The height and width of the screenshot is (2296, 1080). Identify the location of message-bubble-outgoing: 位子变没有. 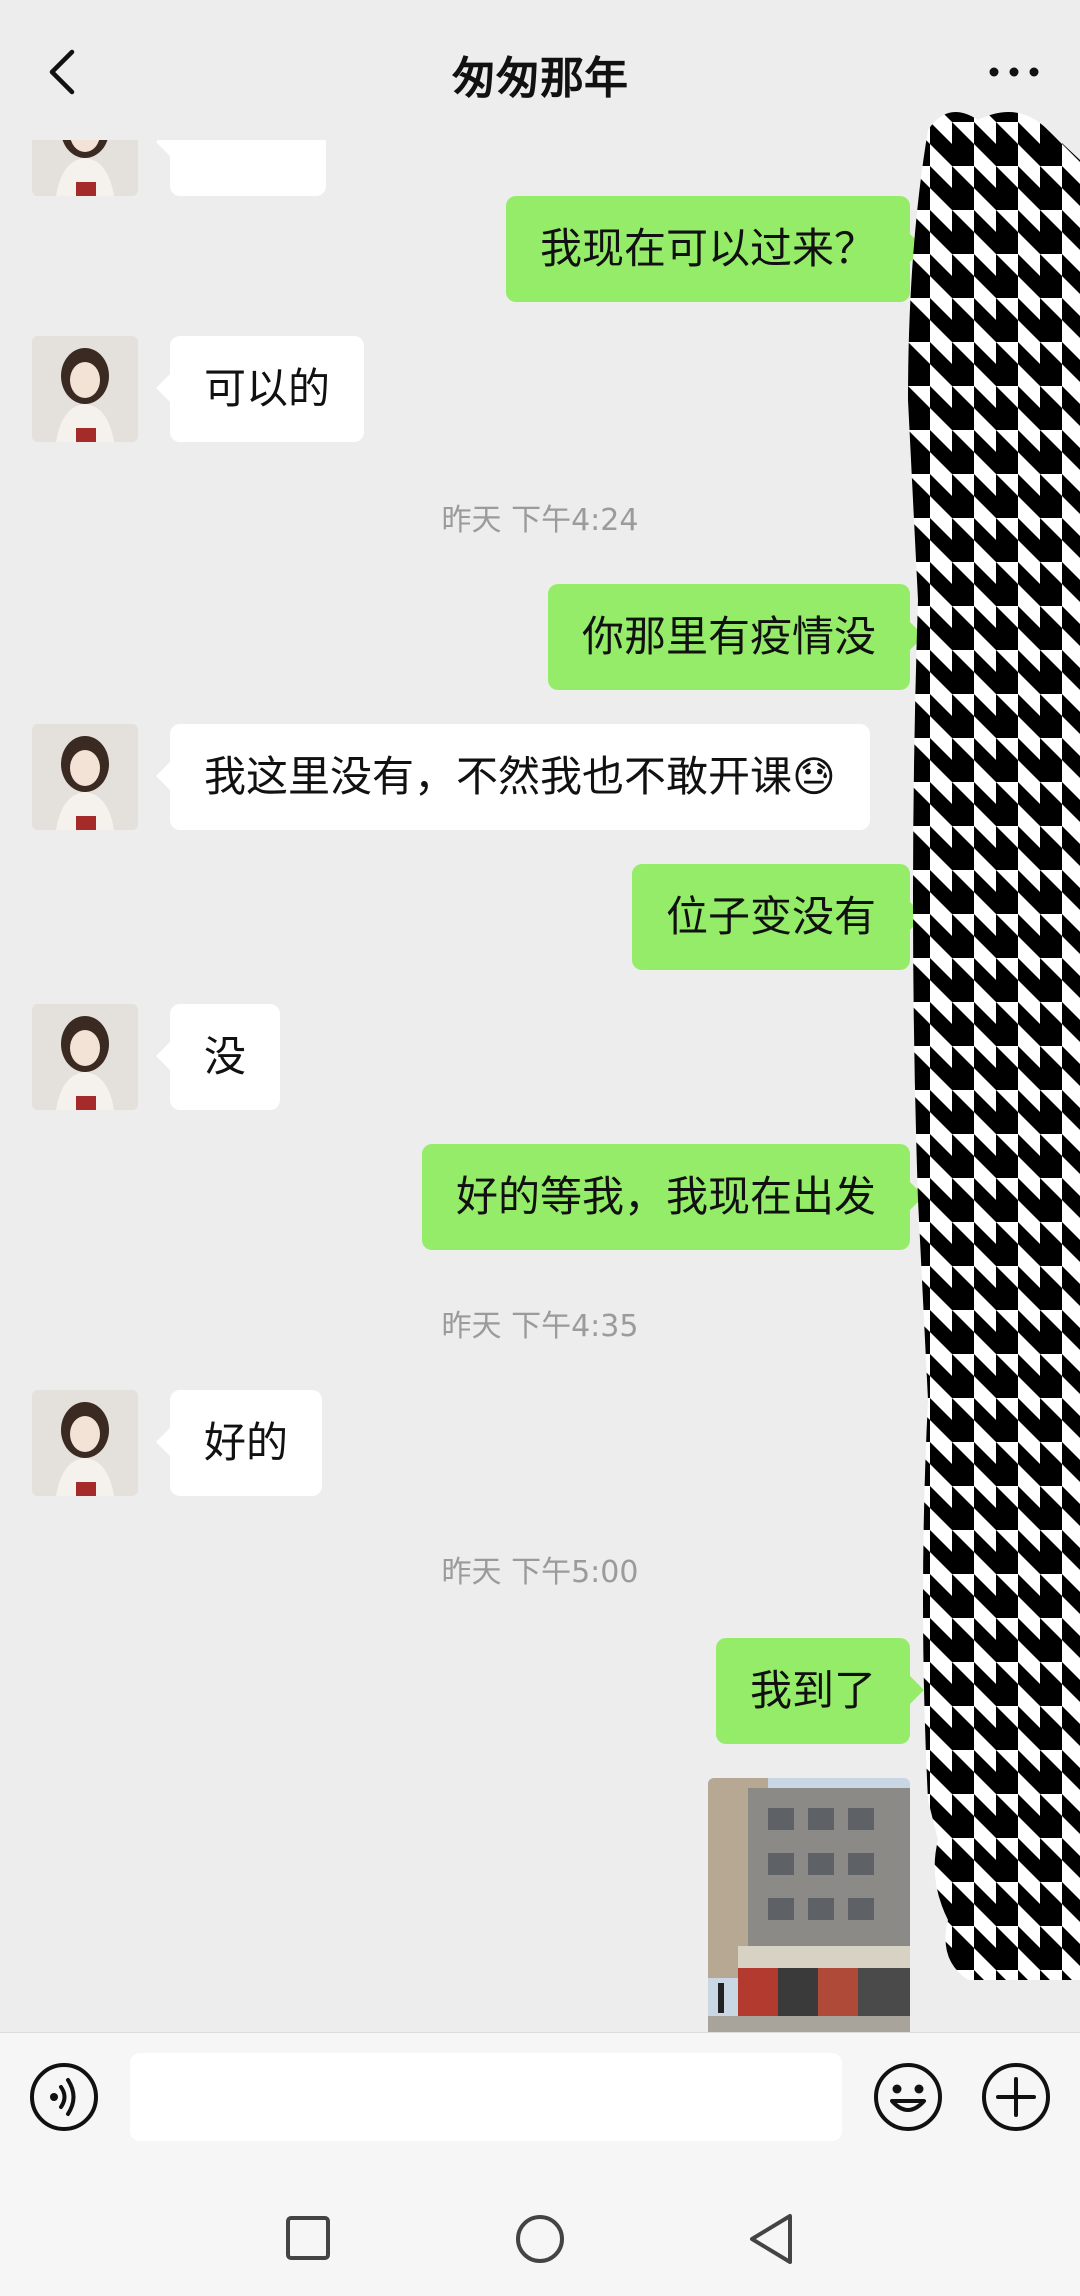
(778, 917).